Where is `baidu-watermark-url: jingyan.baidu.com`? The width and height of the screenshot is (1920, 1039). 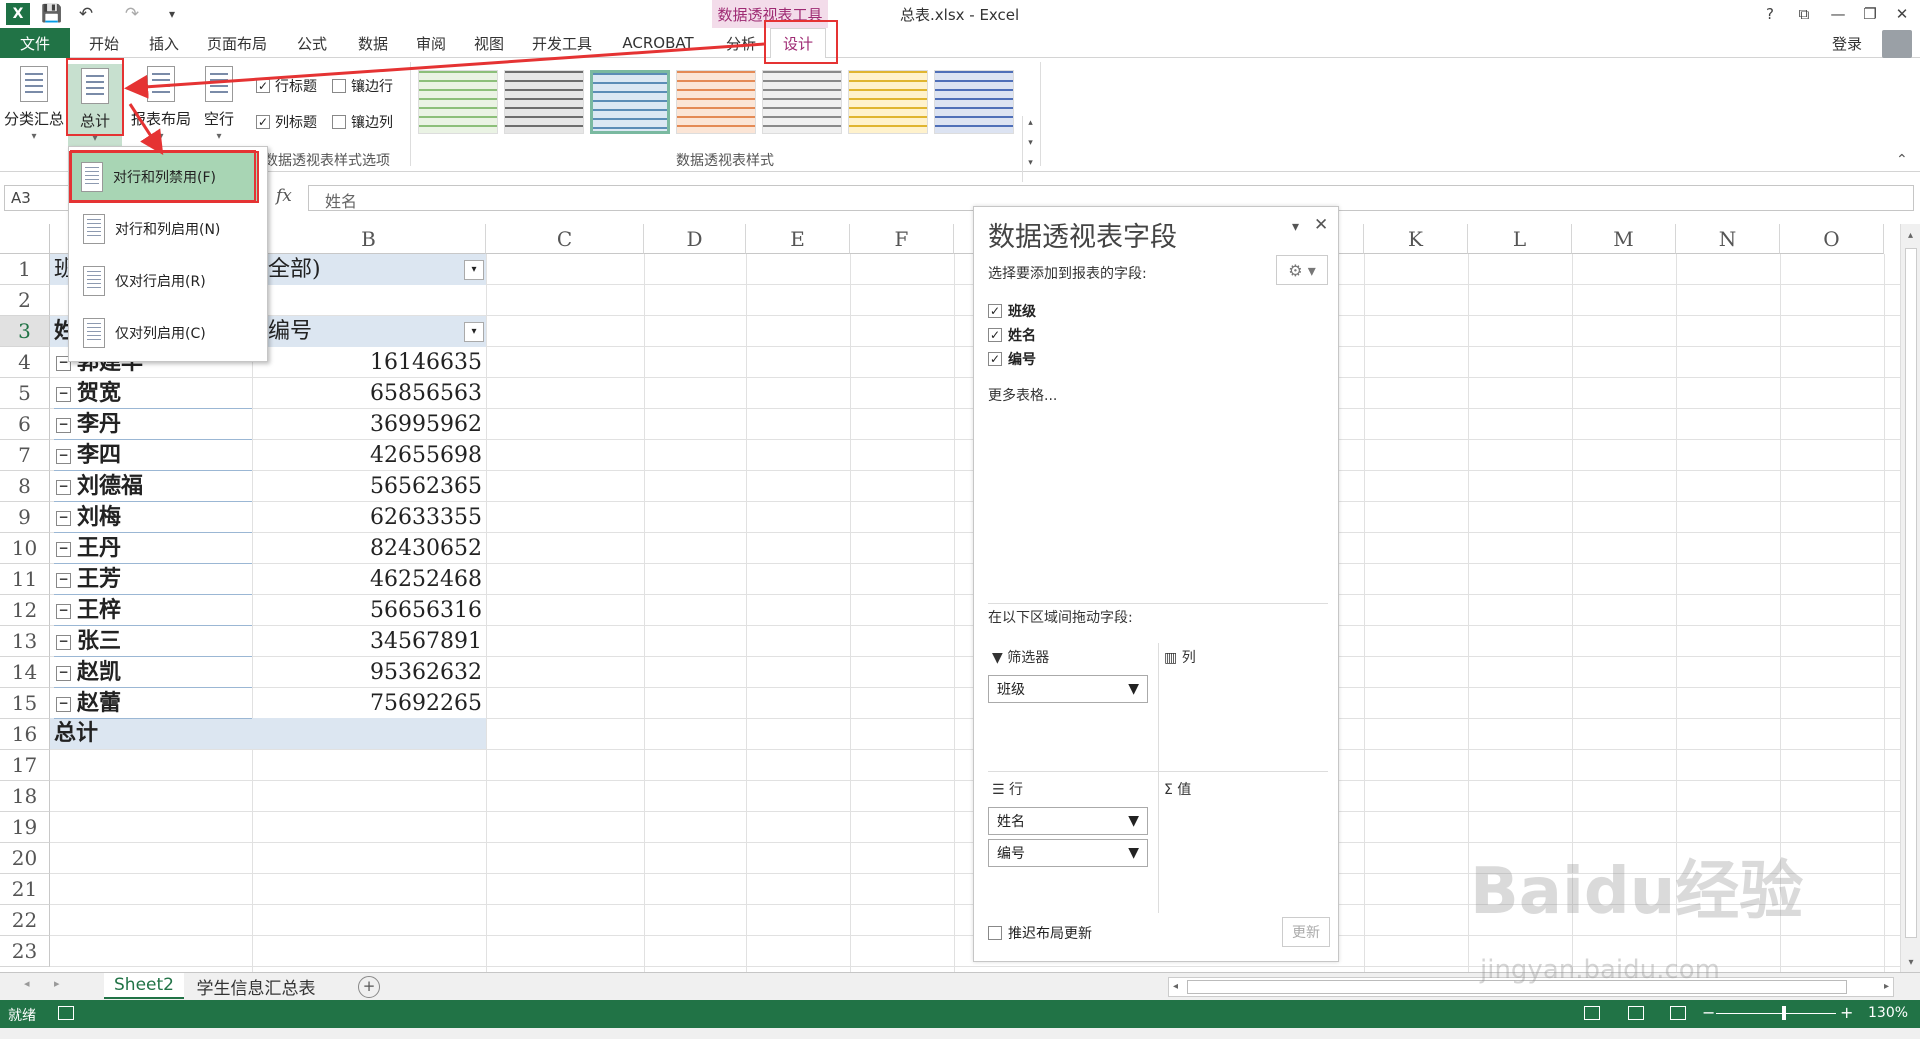
baidu-watermark-url: jingyan.baidu.com is located at coordinates (1600, 970).